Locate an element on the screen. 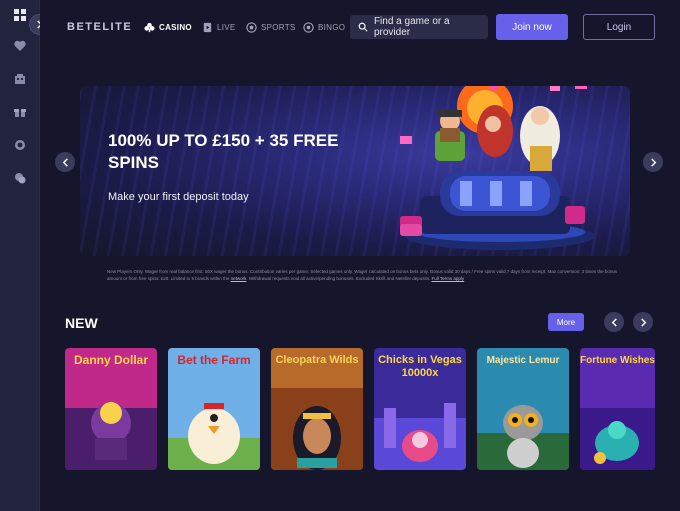 This screenshot has width=680, height=511. nav-casino: CASINO is located at coordinates (168, 27).